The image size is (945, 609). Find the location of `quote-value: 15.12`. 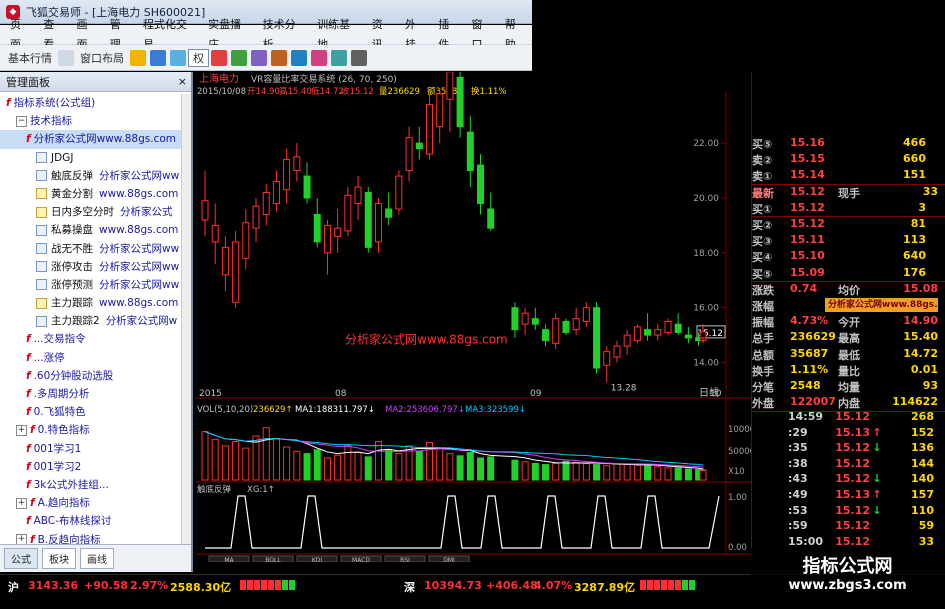

quote-value: 15.12 is located at coordinates (807, 191).